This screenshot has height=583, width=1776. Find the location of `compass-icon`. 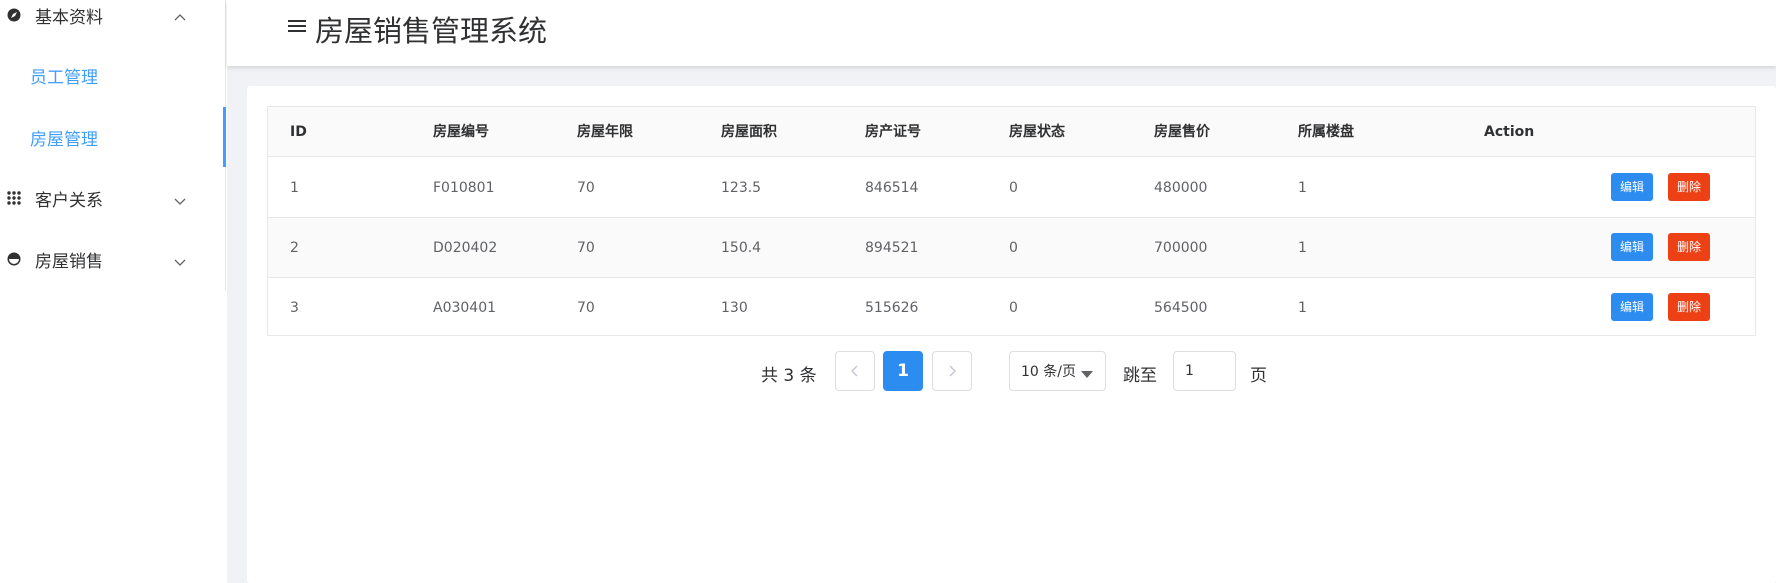

compass-icon is located at coordinates (14, 15).